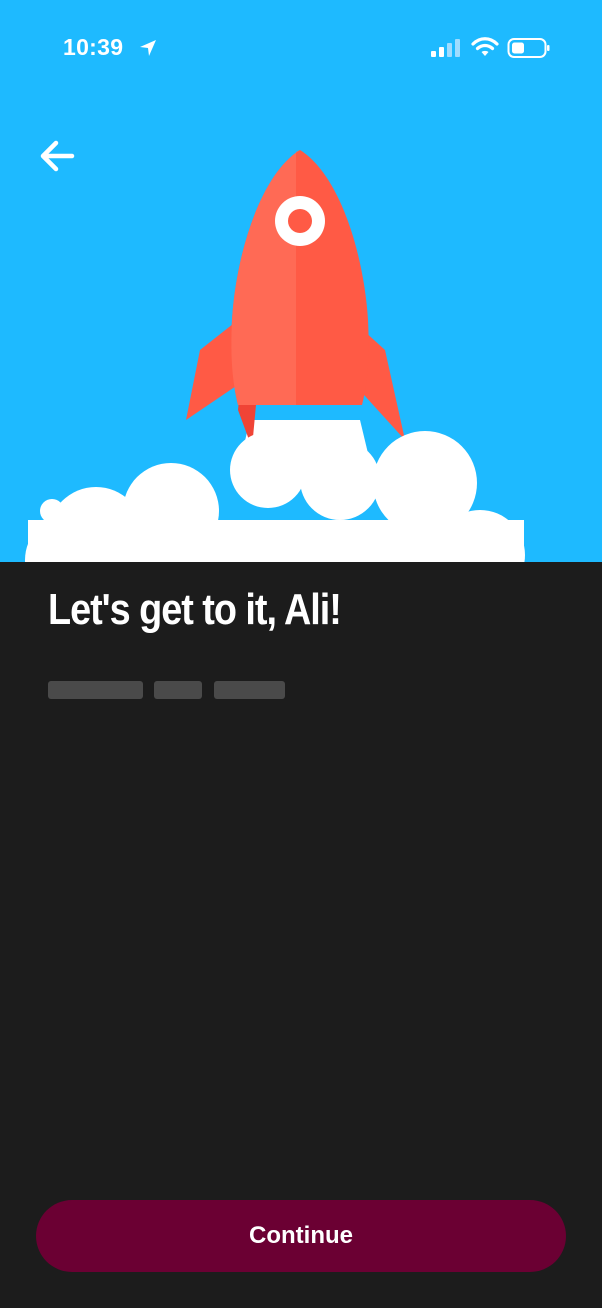  Describe the element at coordinates (485, 46) in the screenshot. I see `wifi-icon` at that location.